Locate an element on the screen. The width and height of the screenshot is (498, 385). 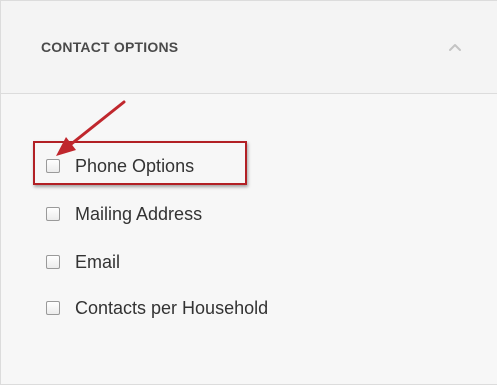
option-phone-options: Phone Options is located at coordinates (120, 166).